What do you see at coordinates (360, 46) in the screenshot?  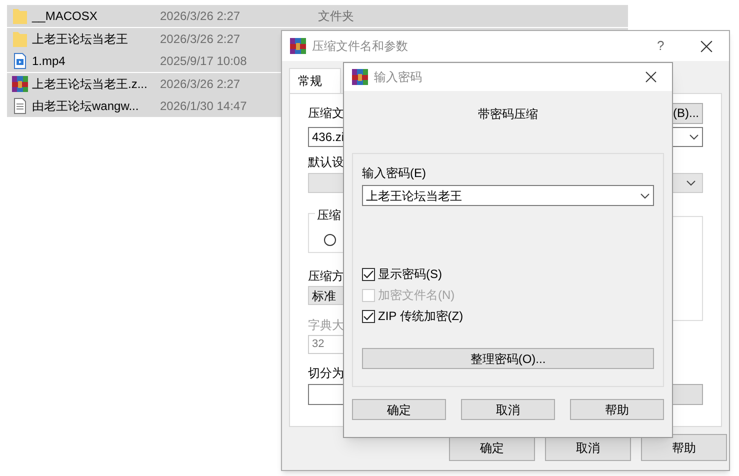 I see `window-title: 压缩文件名和参数` at bounding box center [360, 46].